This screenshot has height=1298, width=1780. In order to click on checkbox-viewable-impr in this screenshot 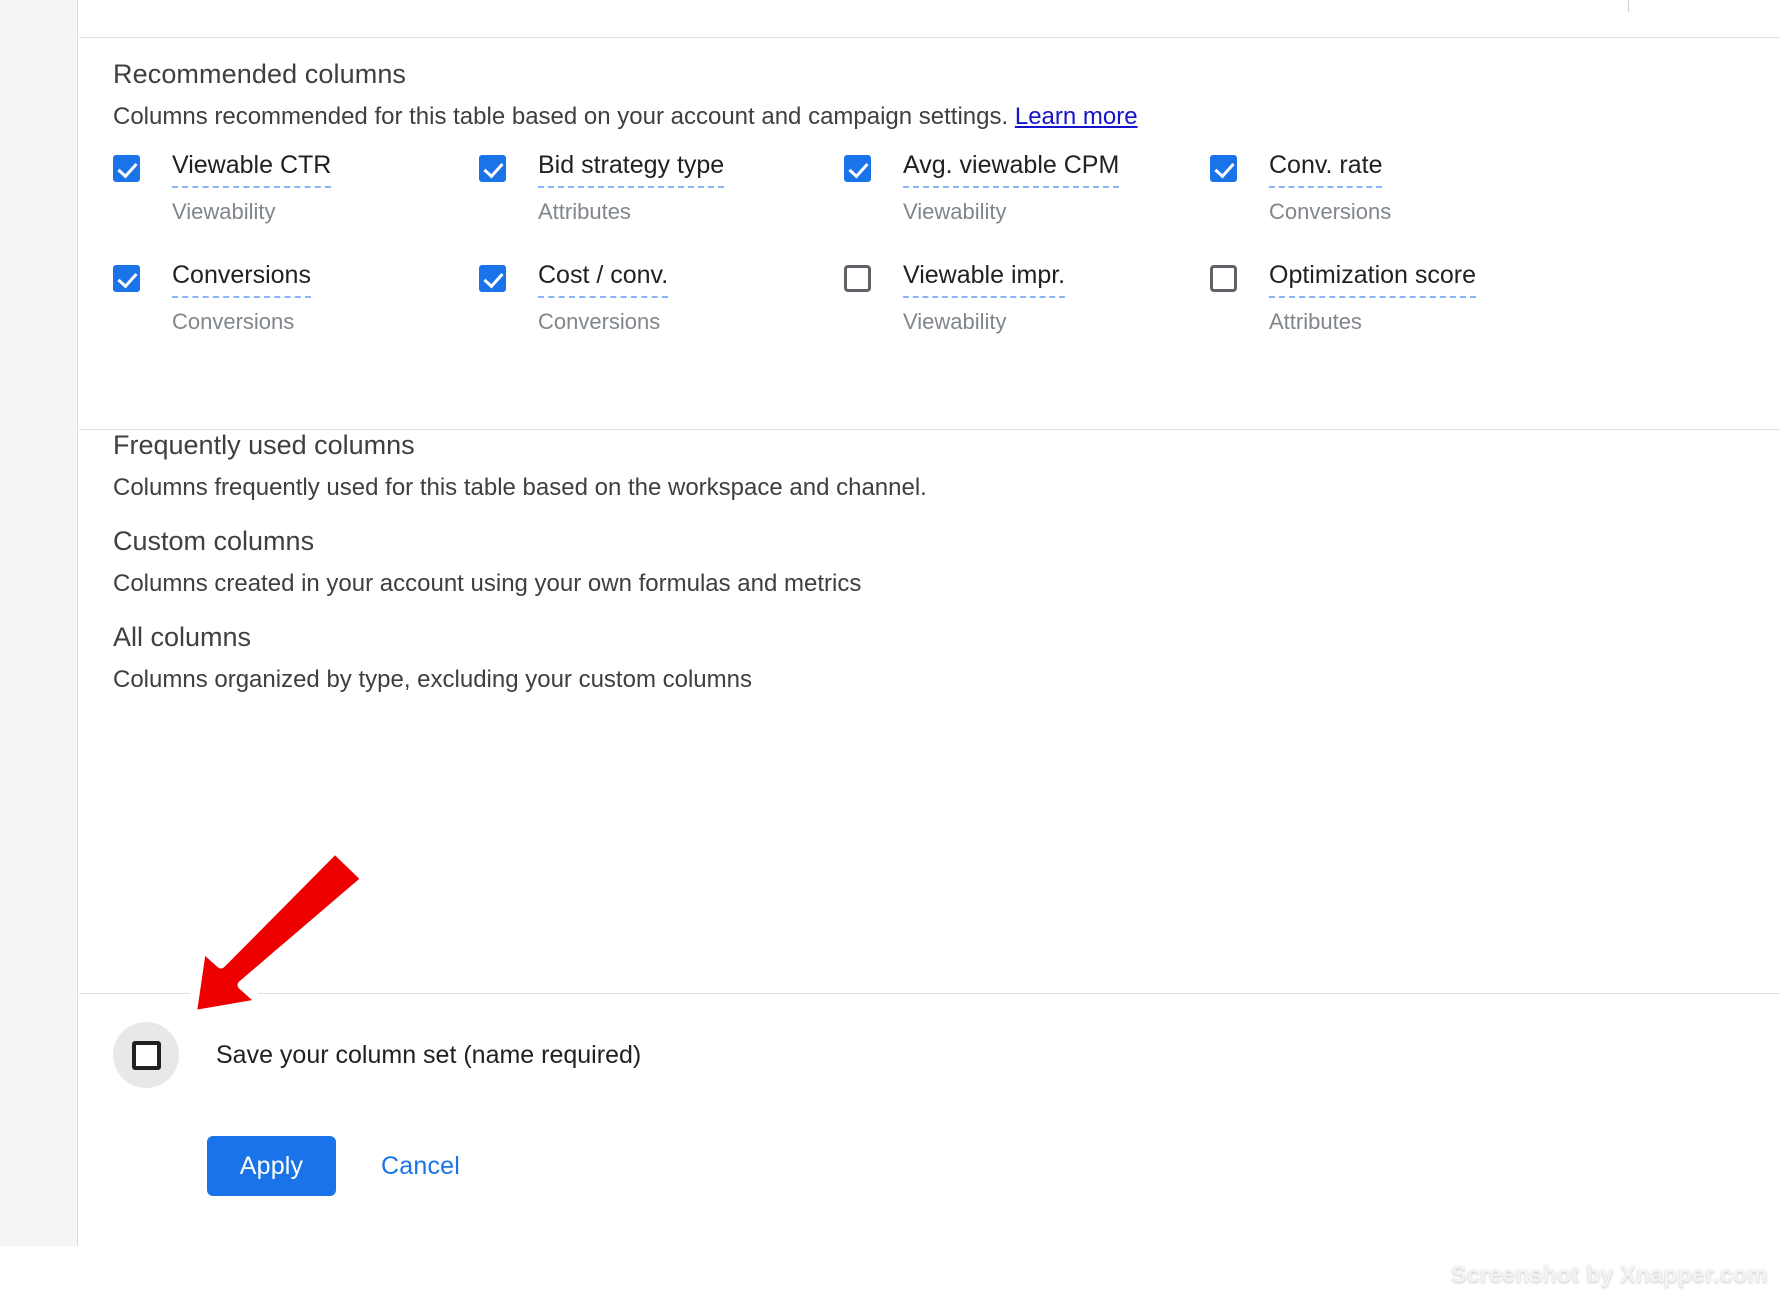, I will do `click(857, 278)`.